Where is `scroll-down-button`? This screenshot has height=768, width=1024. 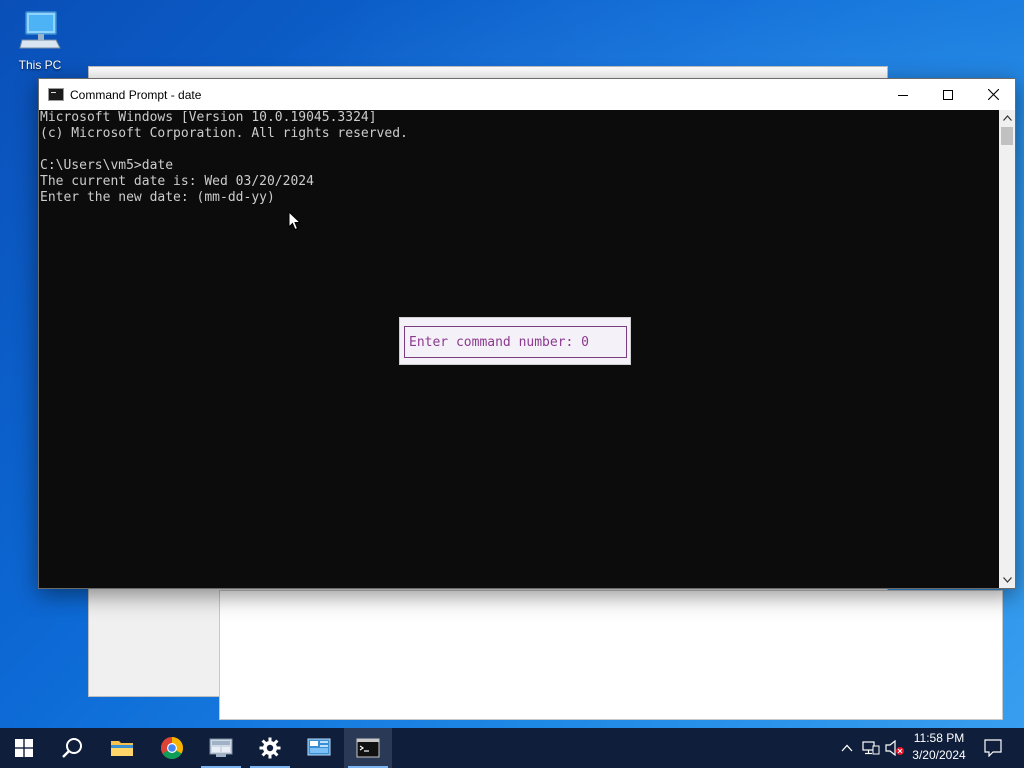
scroll-down-button is located at coordinates (1007, 580).